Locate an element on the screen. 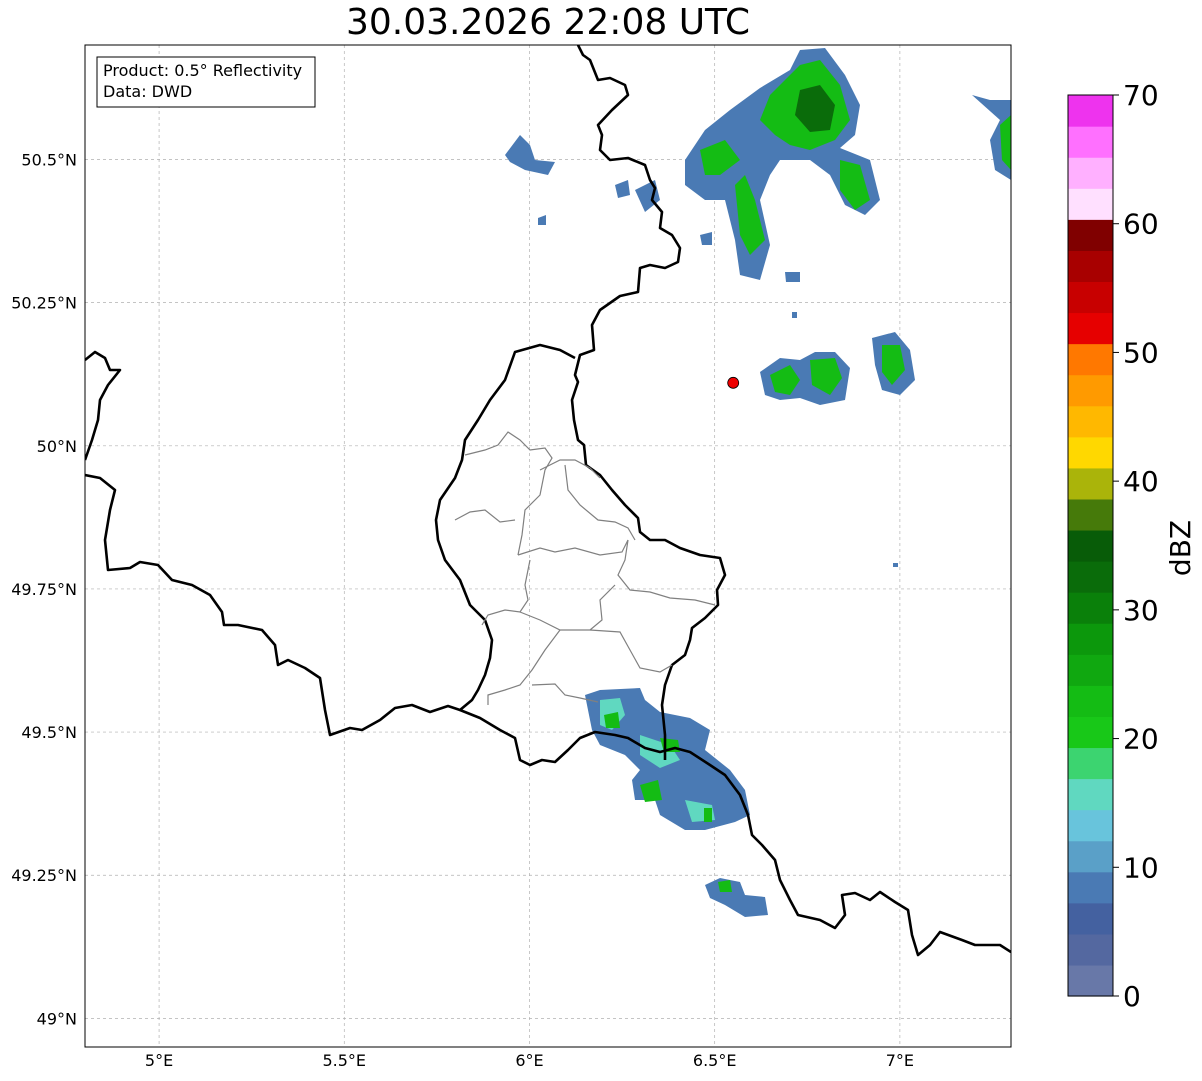 The height and width of the screenshot is (1081, 1202). lon-tick-label: 6°E is located at coordinates (529, 1060).